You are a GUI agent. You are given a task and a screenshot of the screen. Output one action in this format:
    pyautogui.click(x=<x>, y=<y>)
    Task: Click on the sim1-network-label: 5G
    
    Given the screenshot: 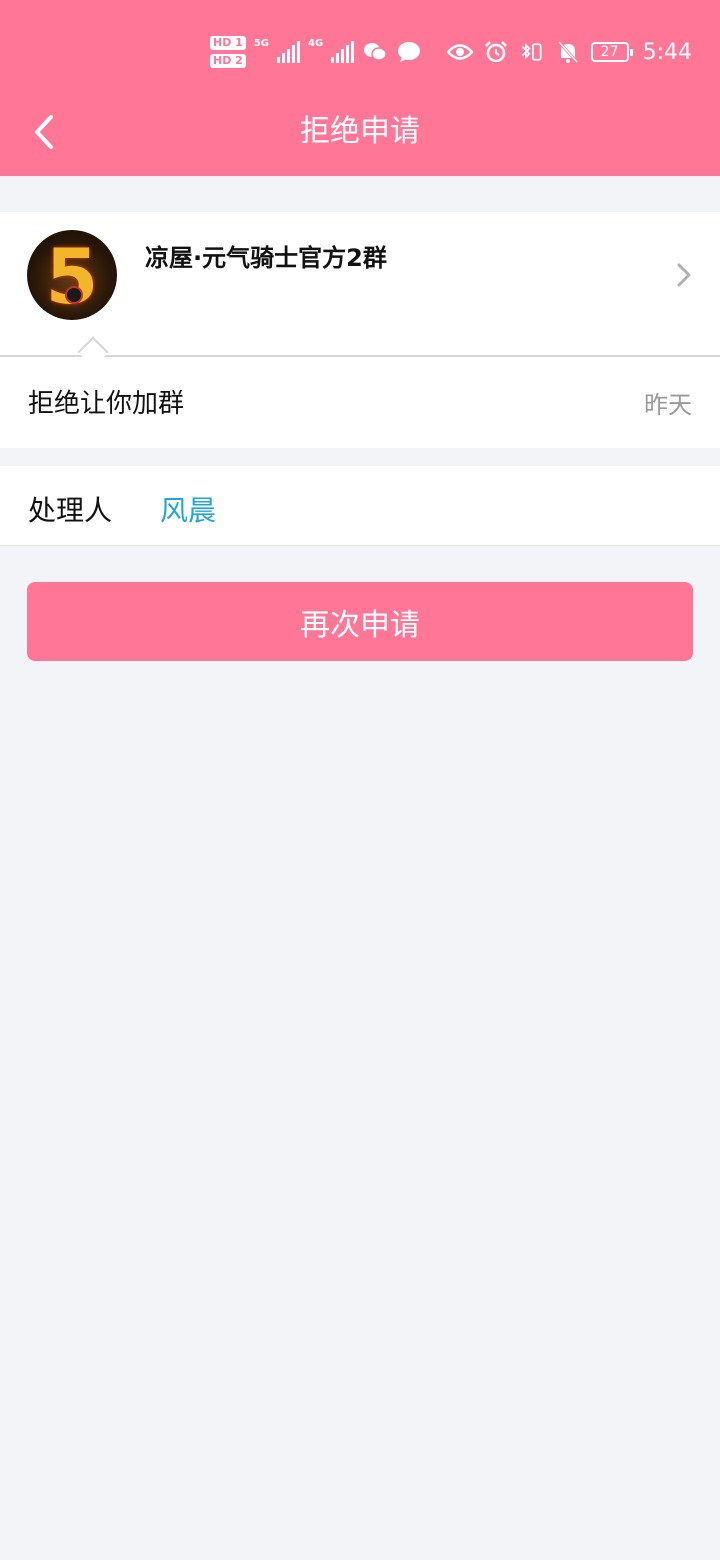 What is the action you would take?
    pyautogui.click(x=261, y=43)
    